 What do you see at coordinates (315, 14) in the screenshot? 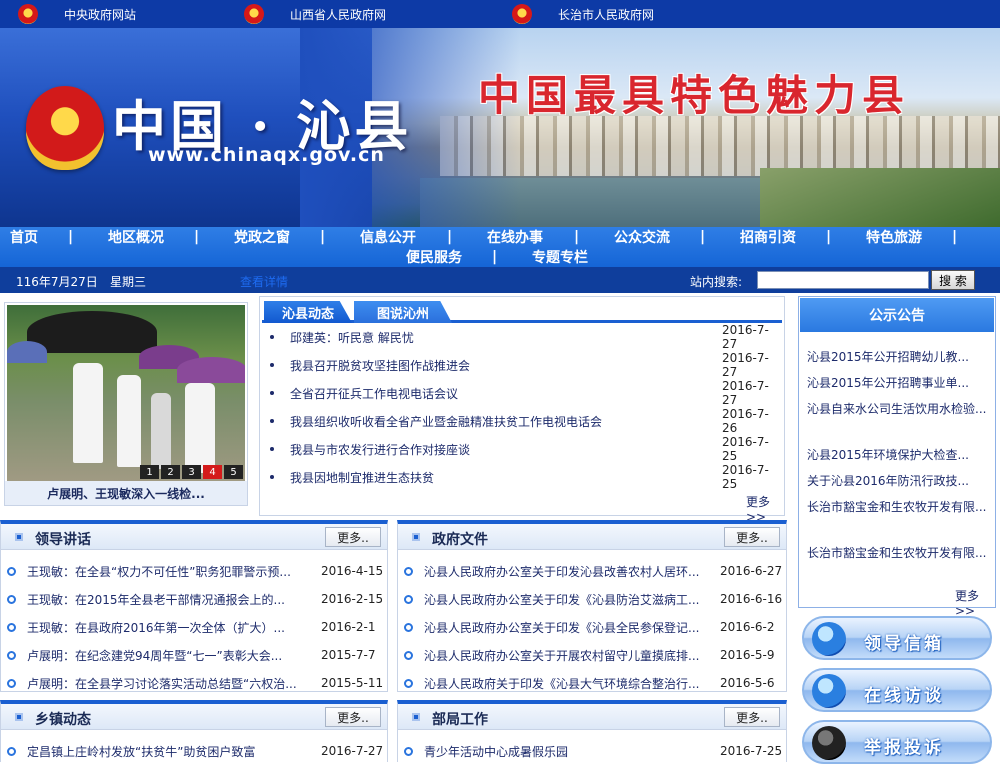
I see `top-link-shanxi-gov: 山西省人民政府网` at bounding box center [315, 14].